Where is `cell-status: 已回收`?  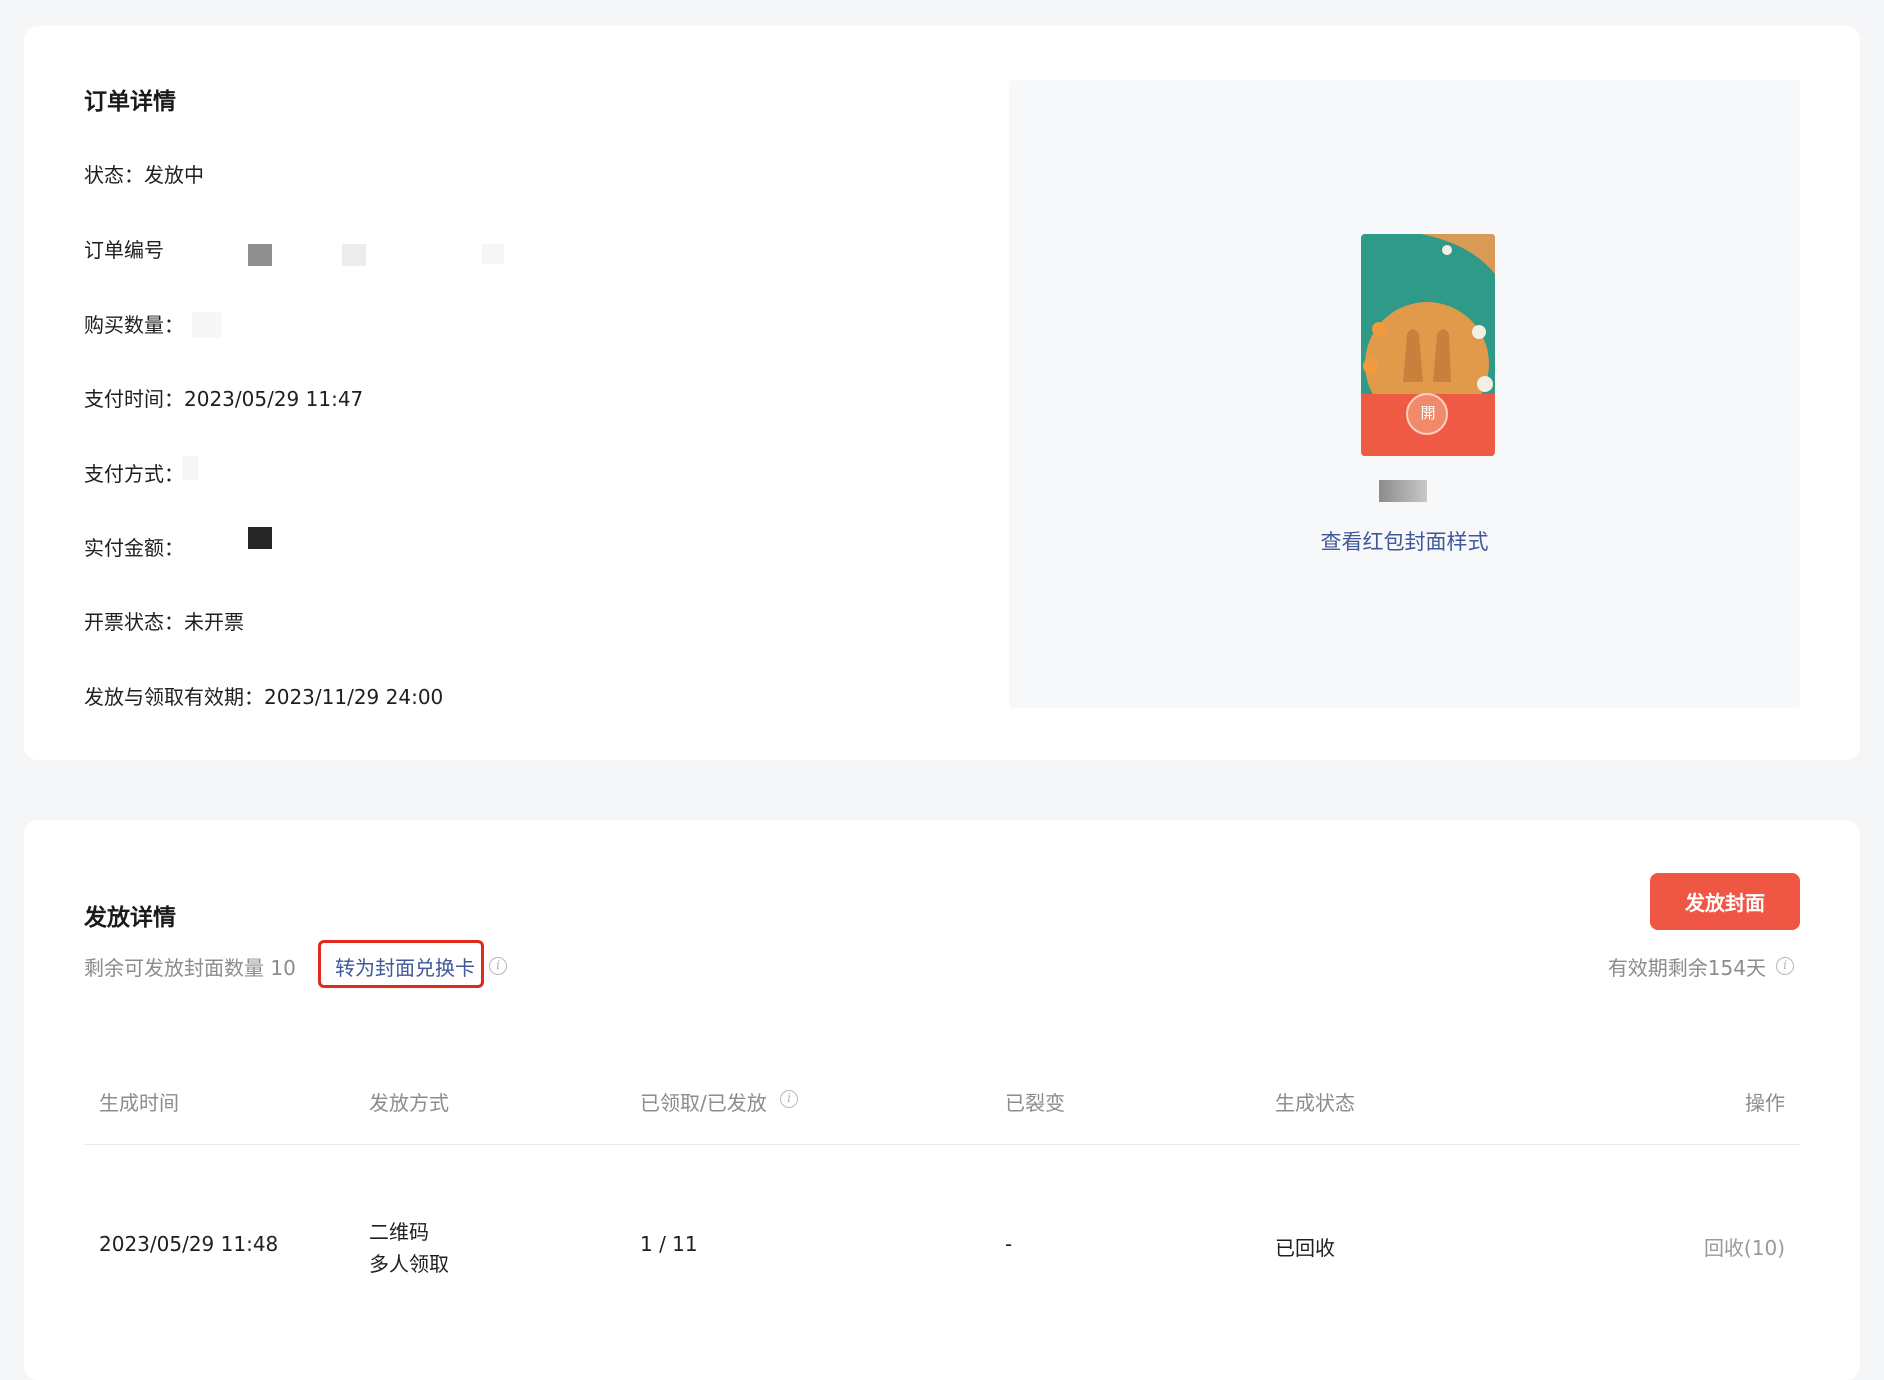
cell-status: 已回收 is located at coordinates (1305, 1248).